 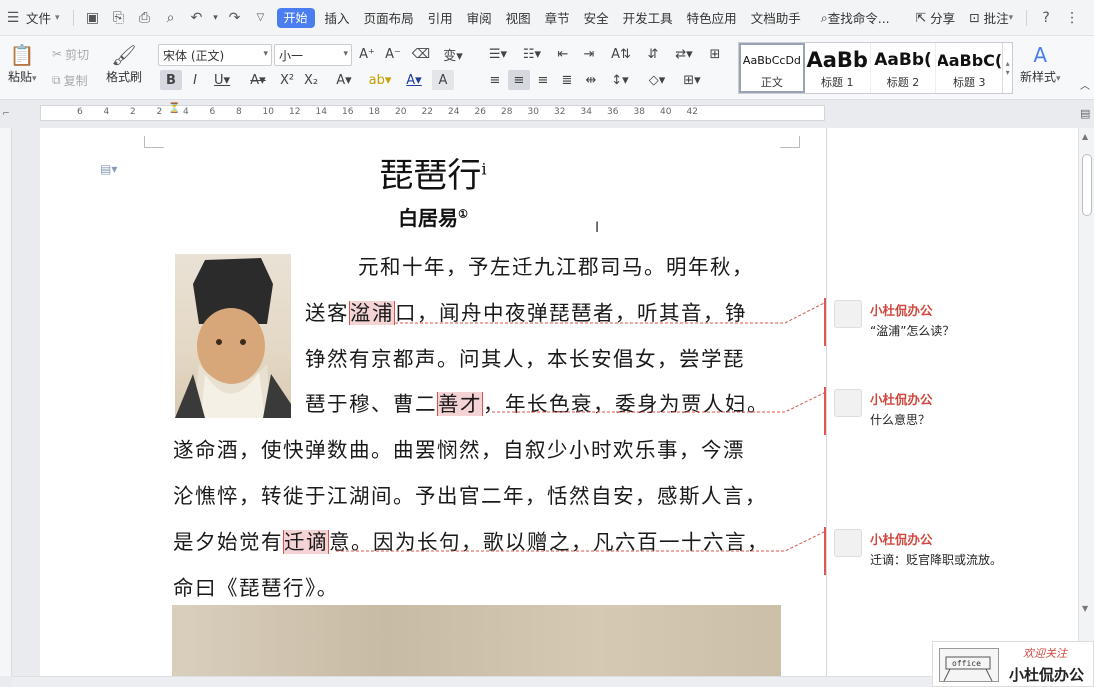 I want to click on comment-card-2: 小杜侃办公 什么意思？, so click(x=939, y=411).